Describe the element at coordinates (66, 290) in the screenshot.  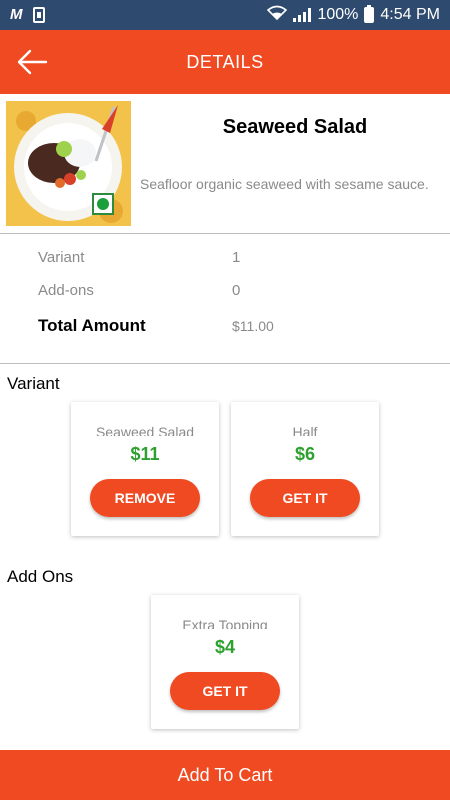
I see `addons-label: Add-ons` at that location.